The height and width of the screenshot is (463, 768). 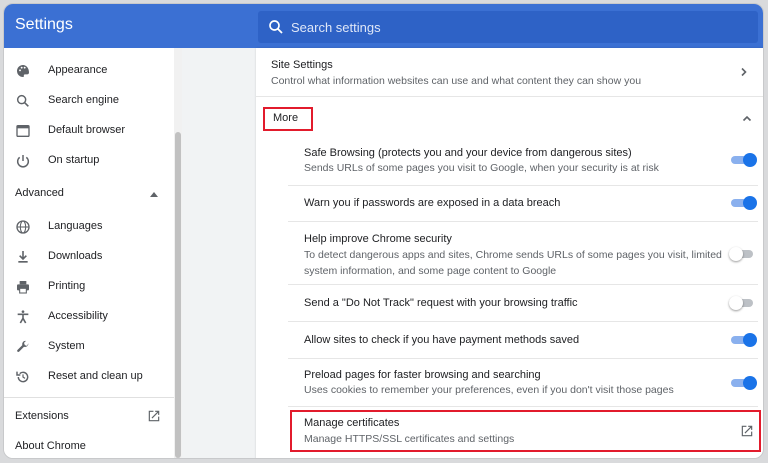 What do you see at coordinates (744, 340) in the screenshot?
I see `payment-methods-toggle` at bounding box center [744, 340].